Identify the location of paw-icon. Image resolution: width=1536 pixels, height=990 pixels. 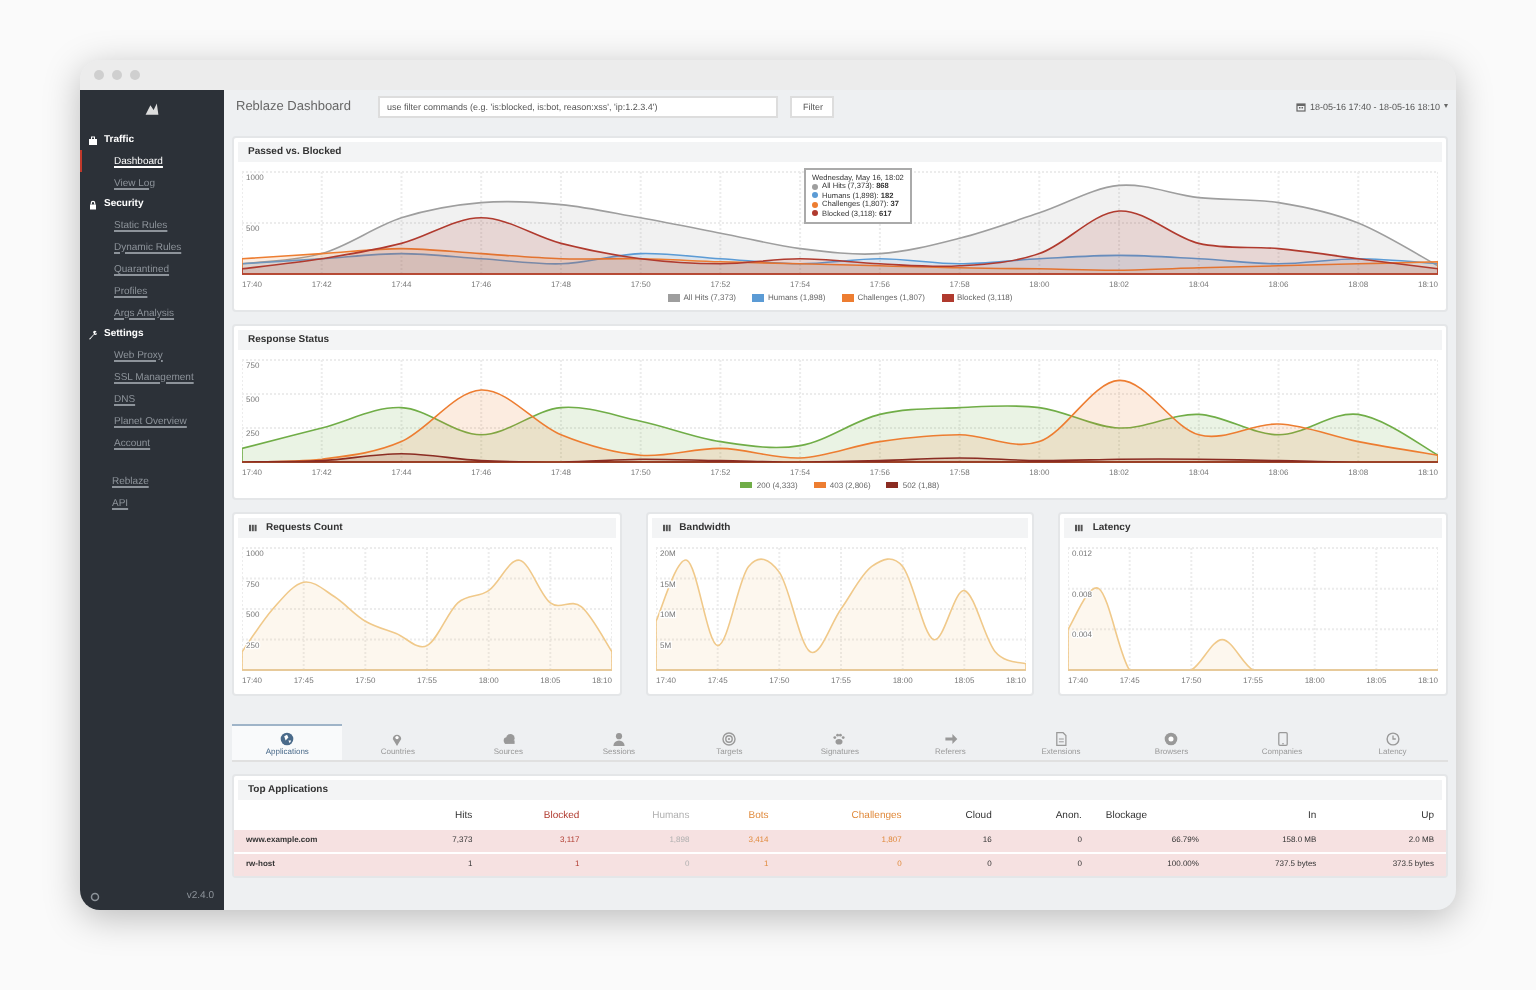
(839, 738).